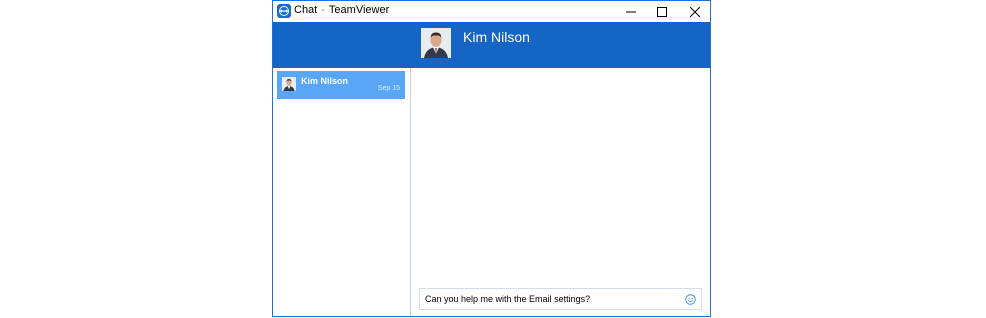 This screenshot has width=986, height=318. I want to click on minimize-icon, so click(631, 11).